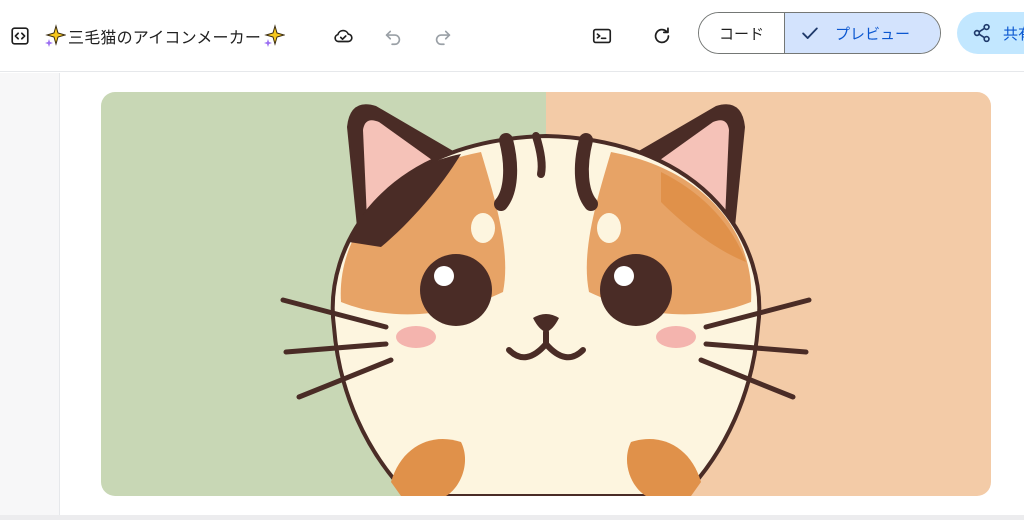 The height and width of the screenshot is (520, 1024). I want to click on top-toolbar: 三毛猫のアイコンメーカー コード プレビュー 共, so click(512, 36).